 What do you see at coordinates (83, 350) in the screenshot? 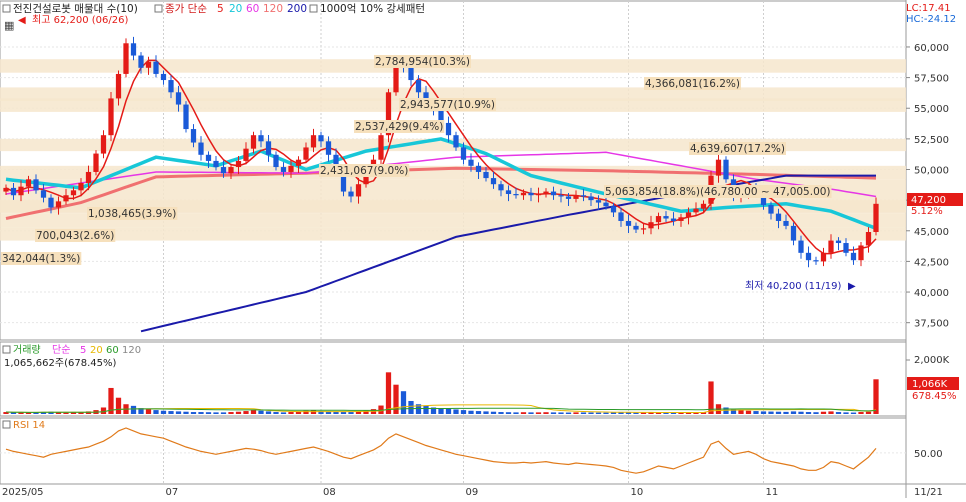
I see `vol-ma5-label: 5` at bounding box center [83, 350].